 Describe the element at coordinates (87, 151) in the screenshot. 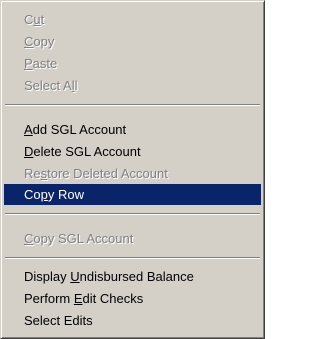

I see `menu-item-label: elete SGL Account` at that location.